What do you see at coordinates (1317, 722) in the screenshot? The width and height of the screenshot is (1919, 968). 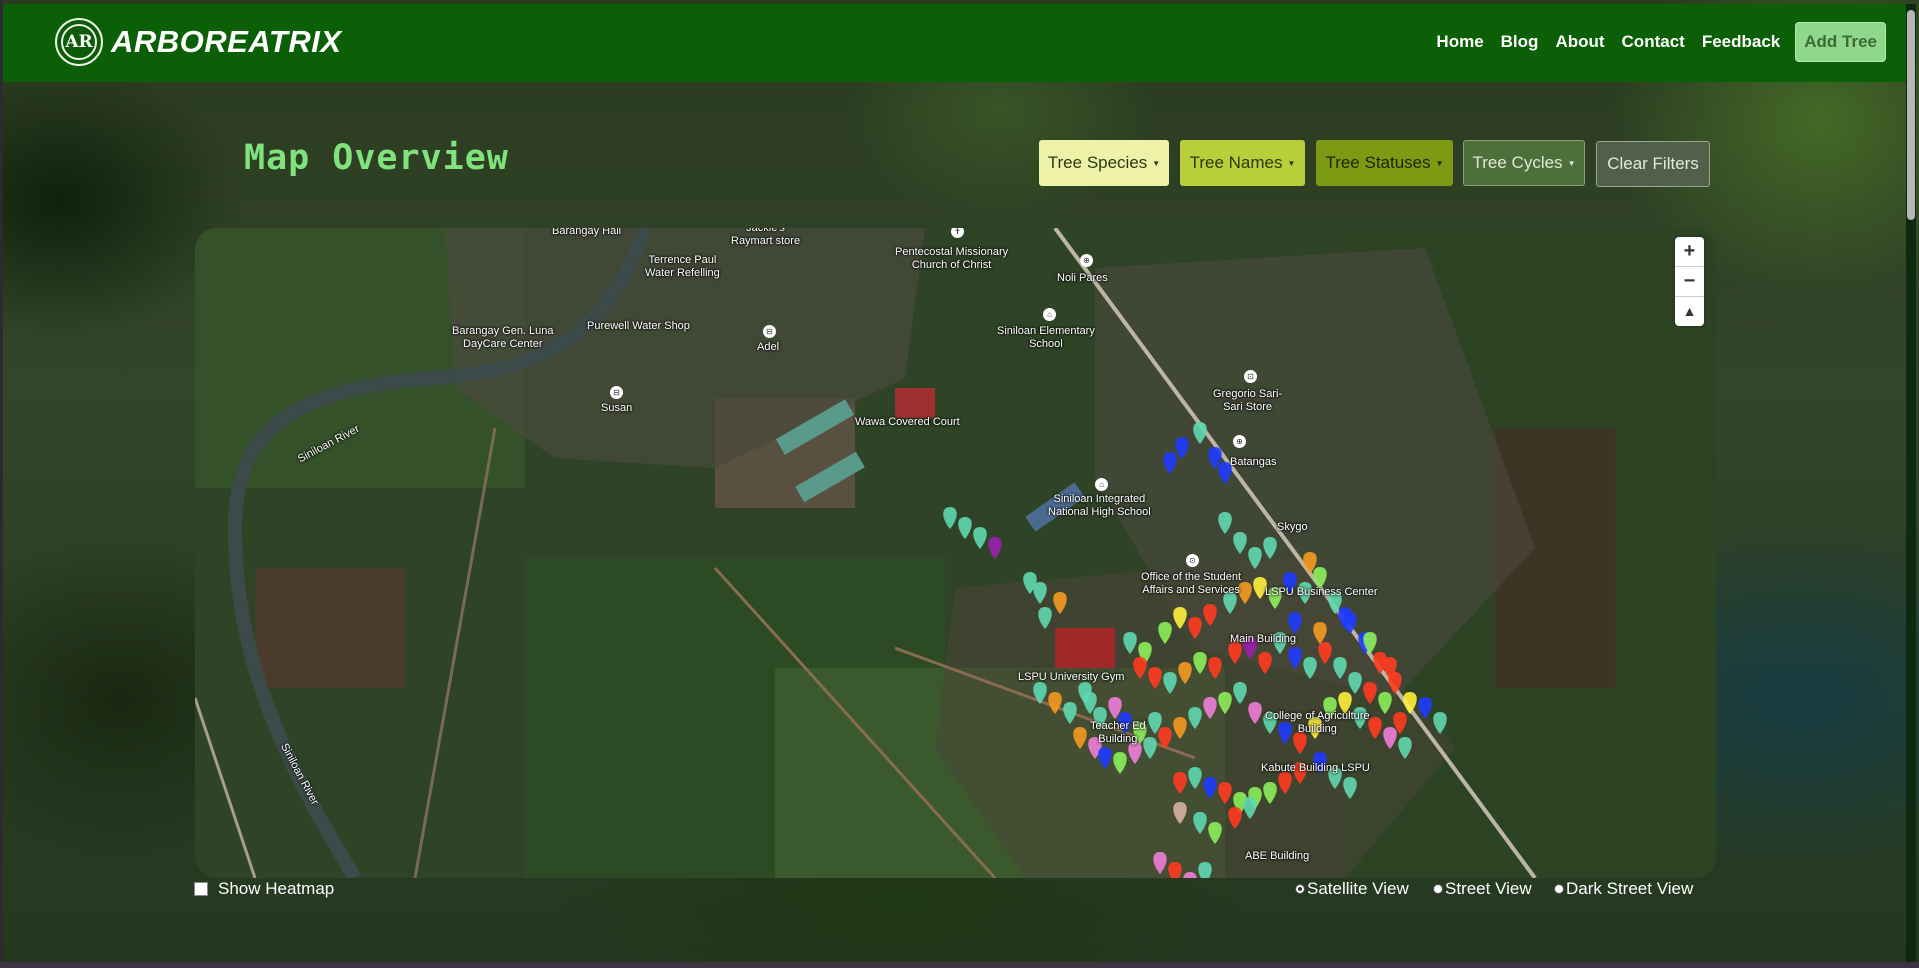 I see `map-label-college-agri: College of Agriculture Building` at bounding box center [1317, 722].